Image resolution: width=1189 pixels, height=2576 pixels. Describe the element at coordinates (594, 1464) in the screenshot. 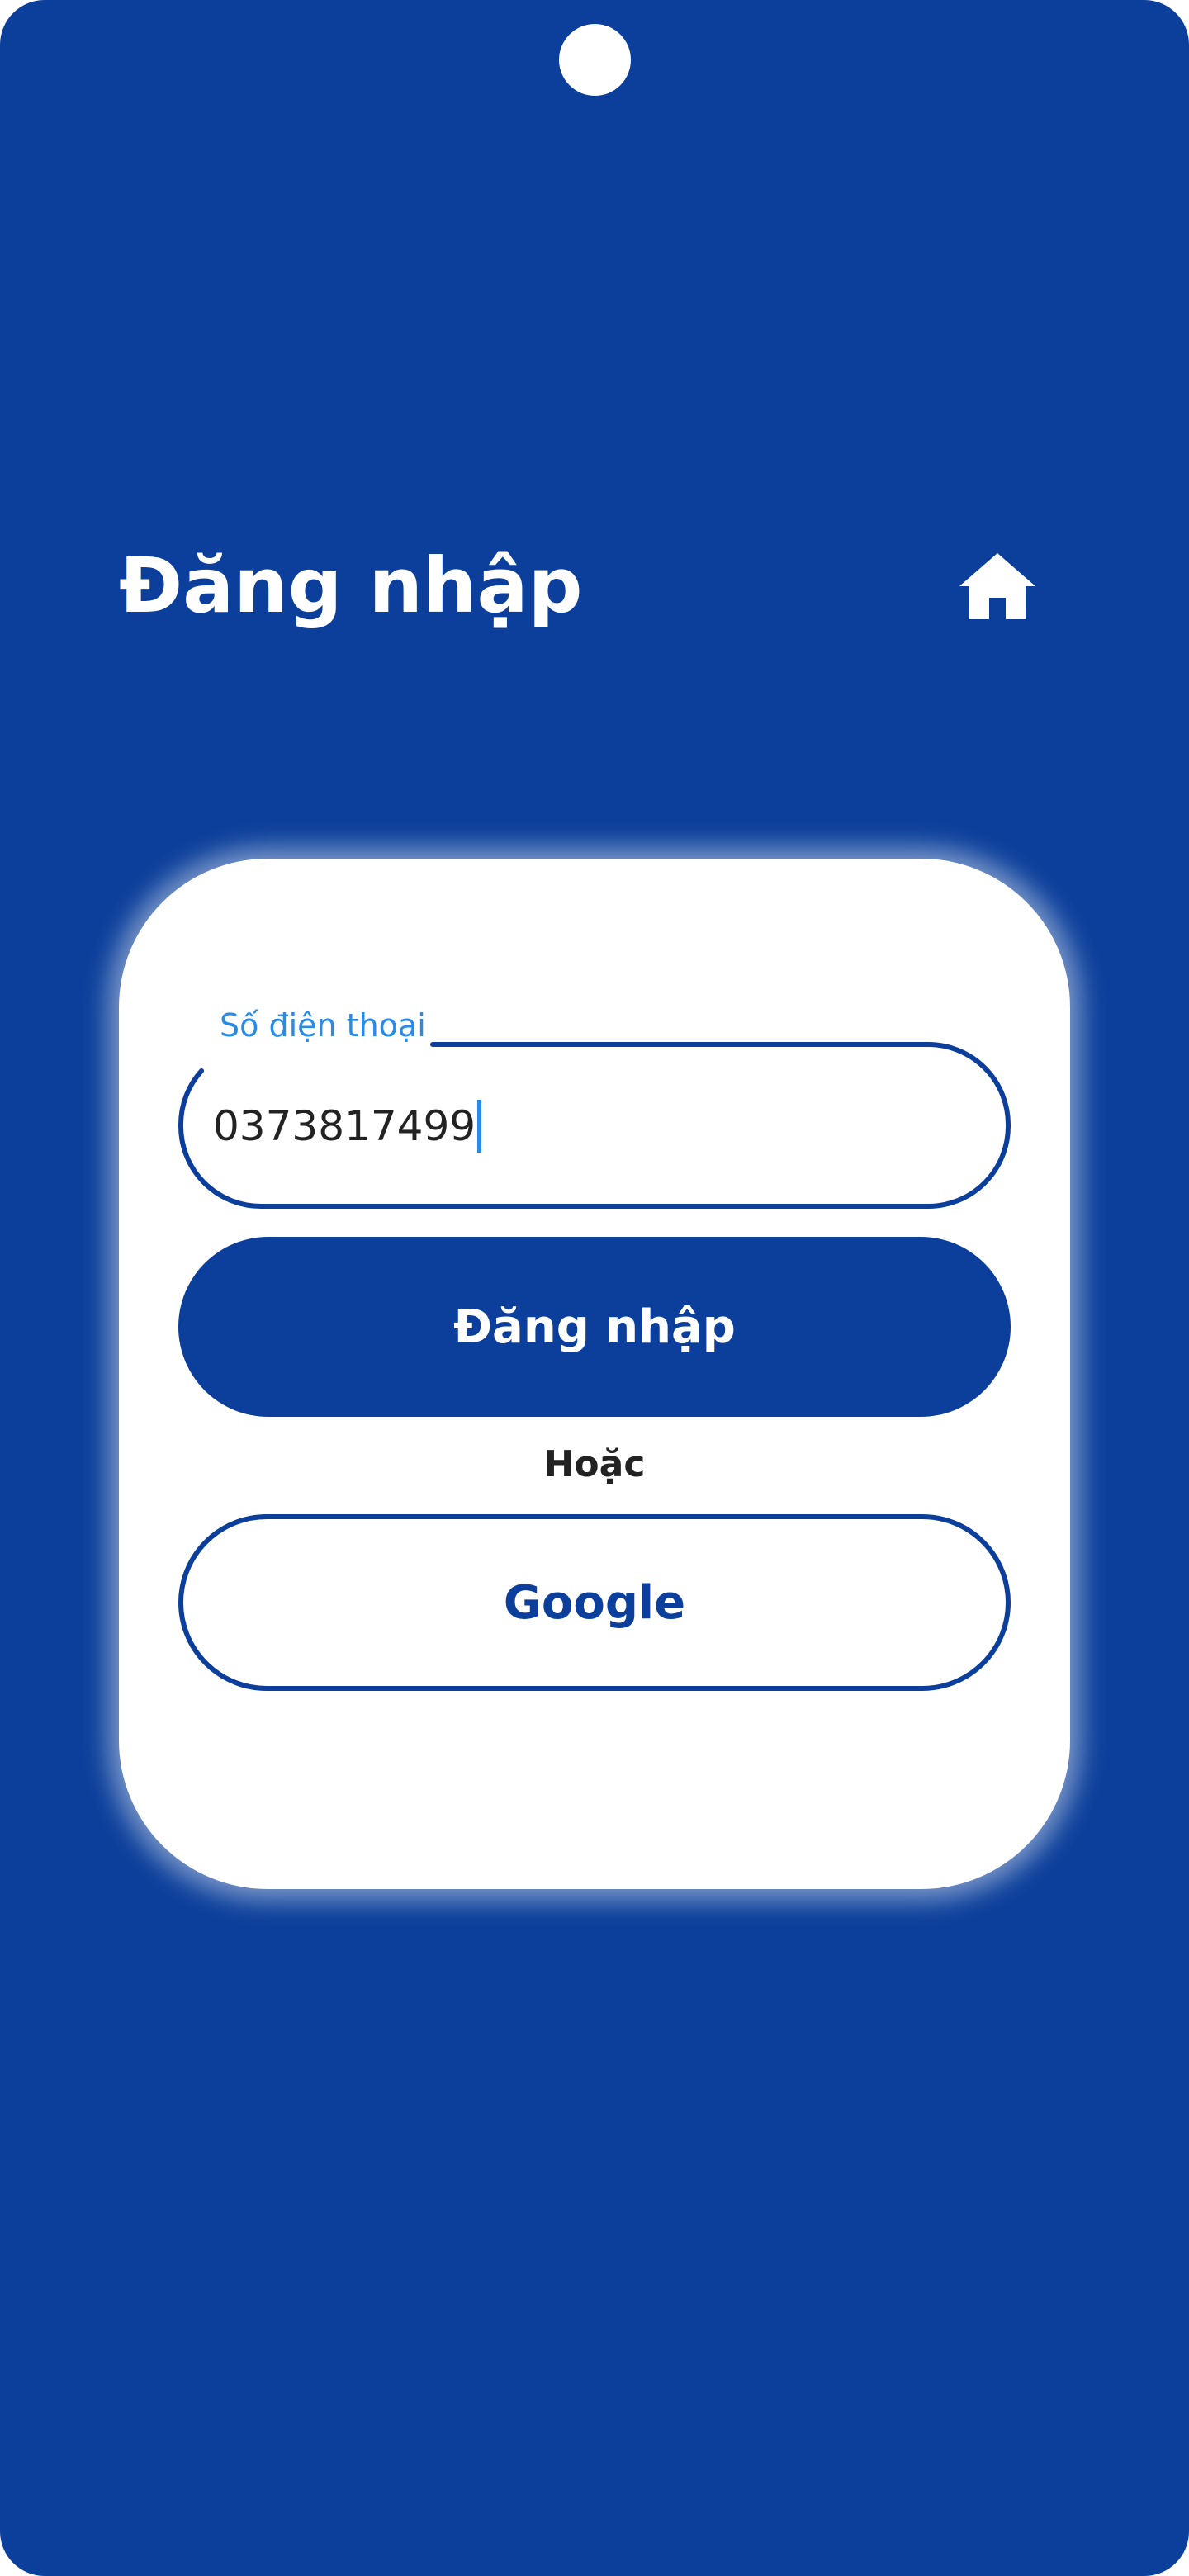

I see `or-divider-text: Hoặc` at that location.